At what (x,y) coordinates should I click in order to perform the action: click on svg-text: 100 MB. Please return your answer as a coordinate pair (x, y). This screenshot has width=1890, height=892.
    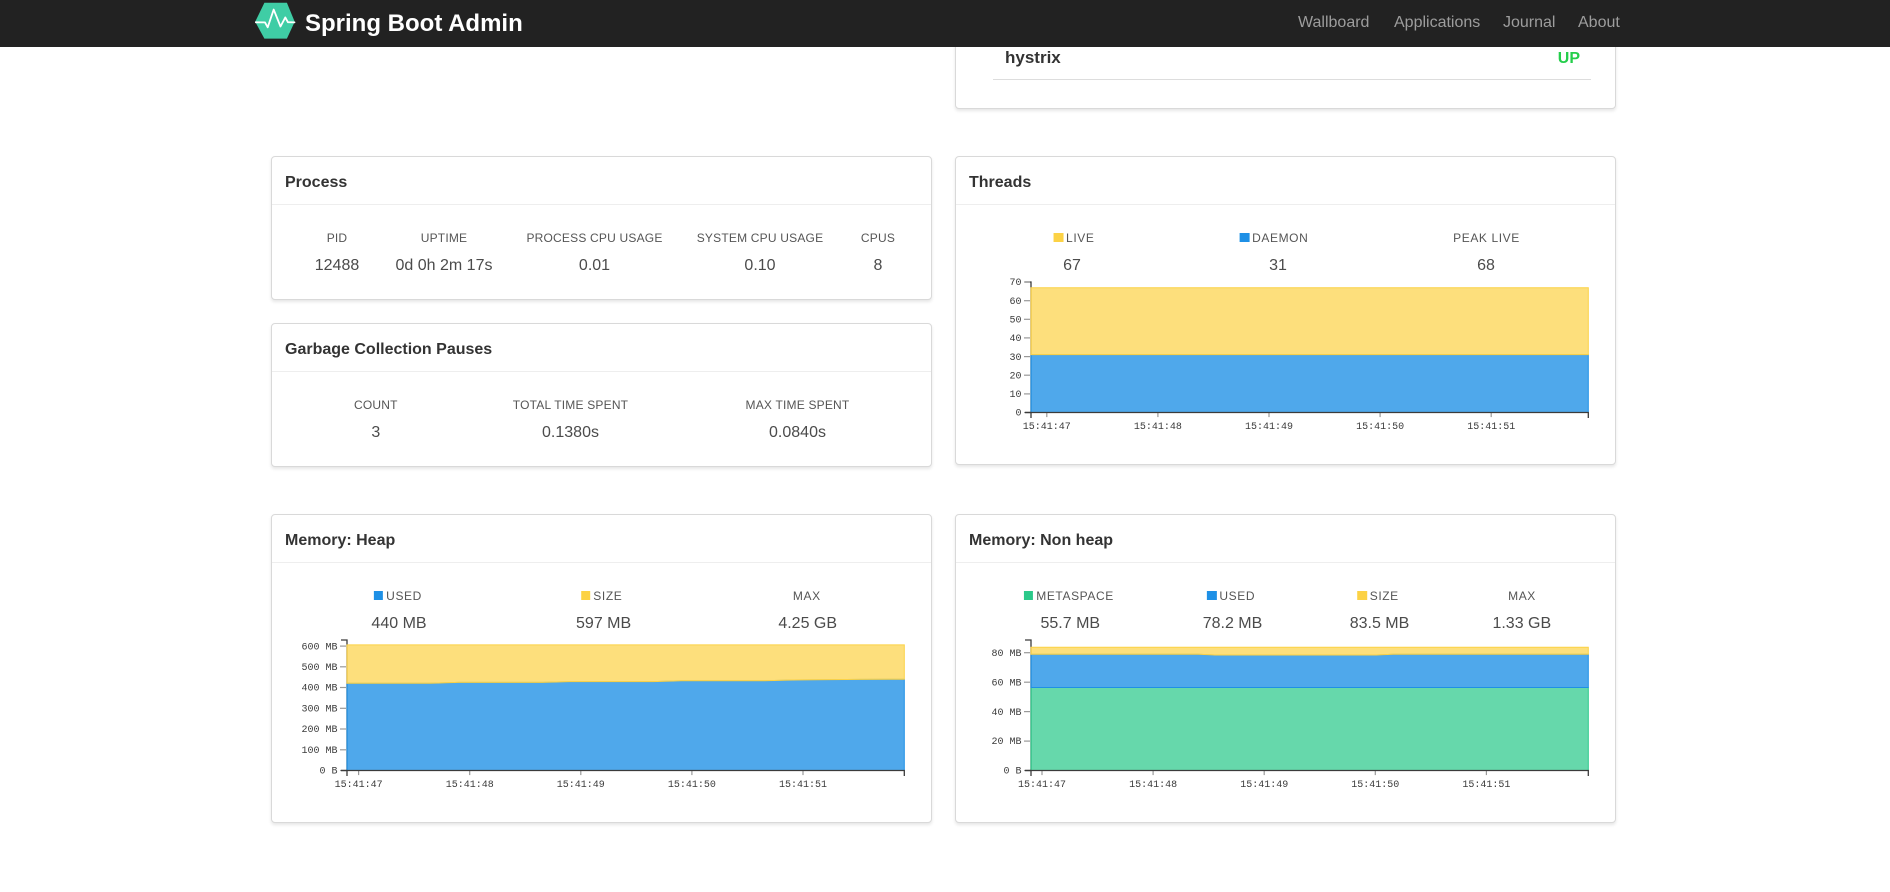
    Looking at the image, I should click on (319, 751).